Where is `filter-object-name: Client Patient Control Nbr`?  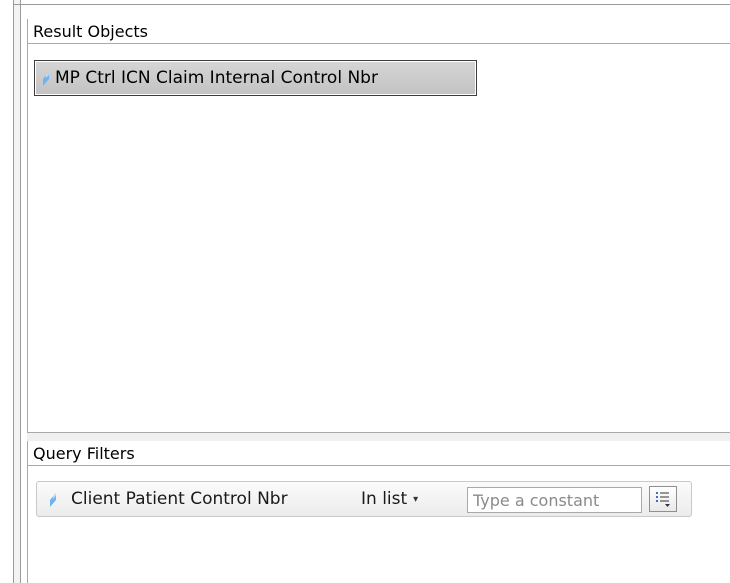
filter-object-name: Client Patient Control Nbr is located at coordinates (179, 499).